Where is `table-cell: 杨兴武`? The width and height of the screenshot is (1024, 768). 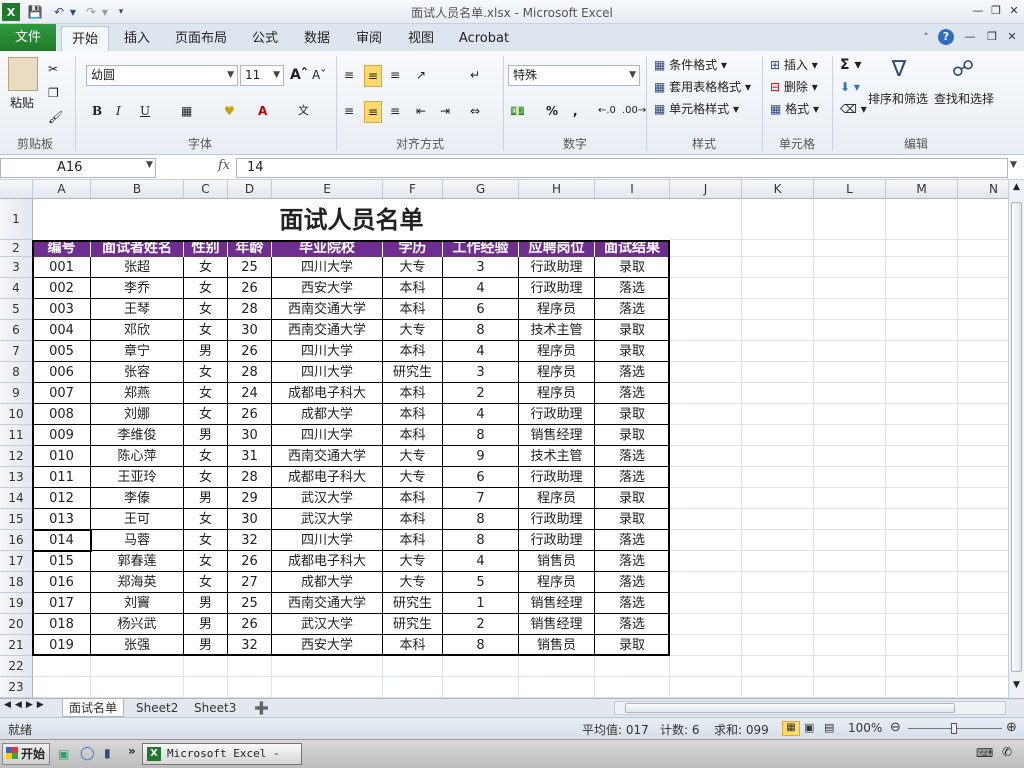 table-cell: 杨兴武 is located at coordinates (137, 624).